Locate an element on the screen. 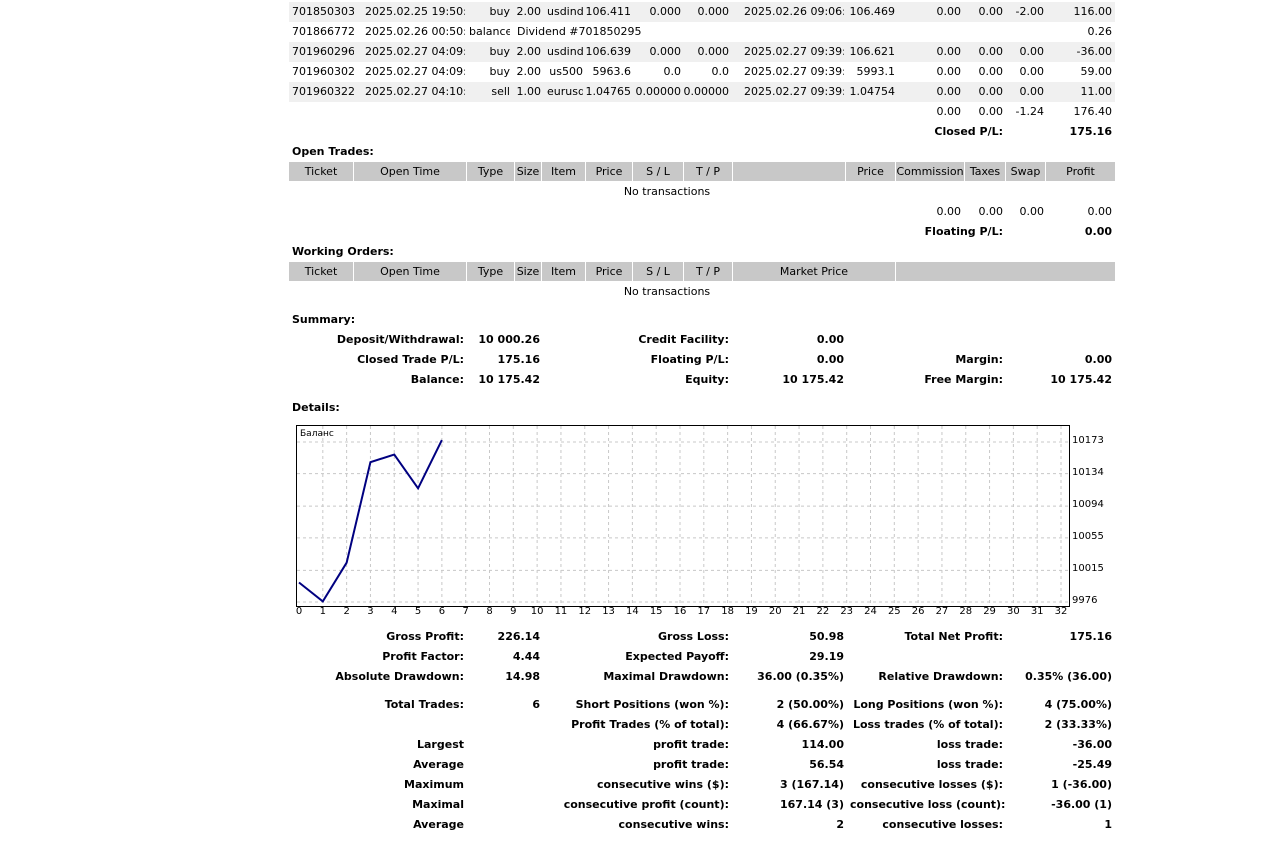 The height and width of the screenshot is (852, 1268). summary-floating-label: Floating P/L: is located at coordinates (689, 359).